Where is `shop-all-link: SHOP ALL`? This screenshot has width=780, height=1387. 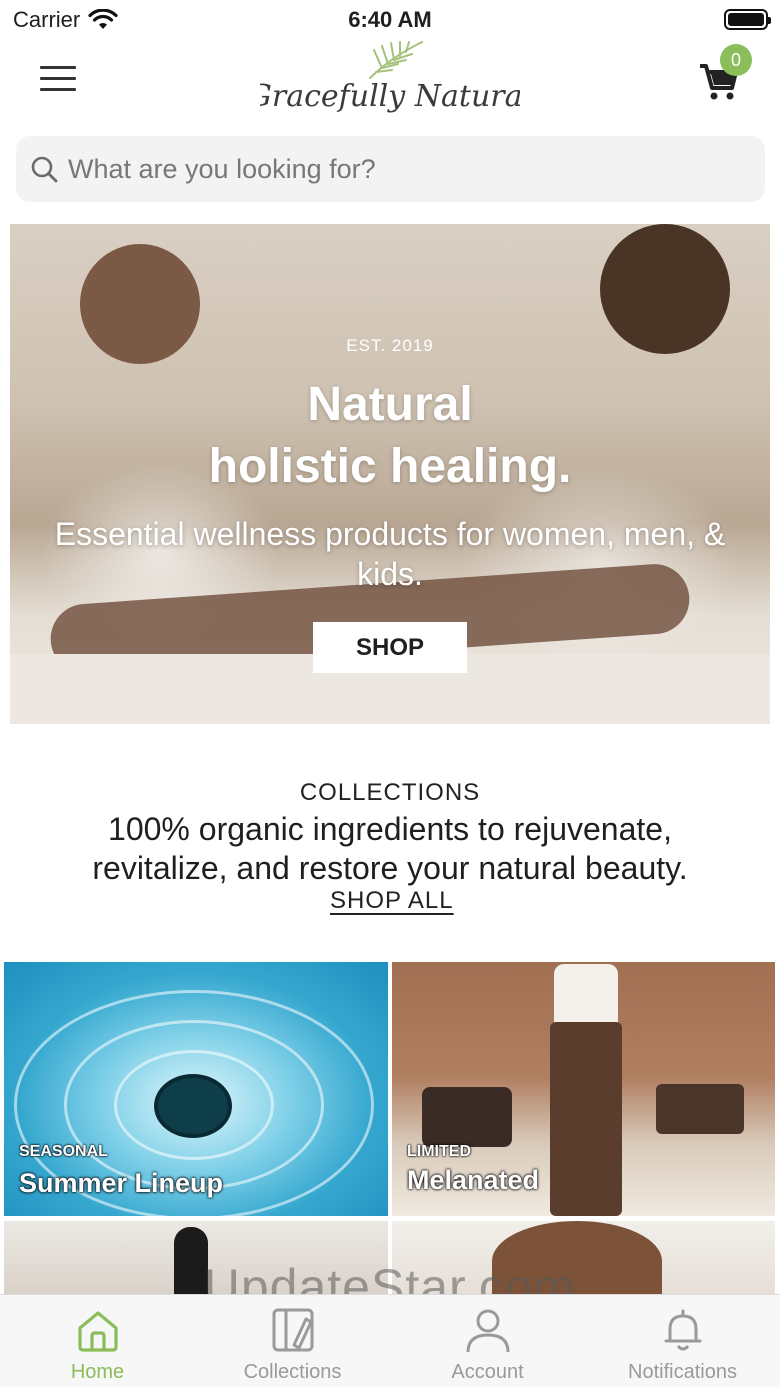
shop-all-link: SHOP ALL is located at coordinates (392, 901).